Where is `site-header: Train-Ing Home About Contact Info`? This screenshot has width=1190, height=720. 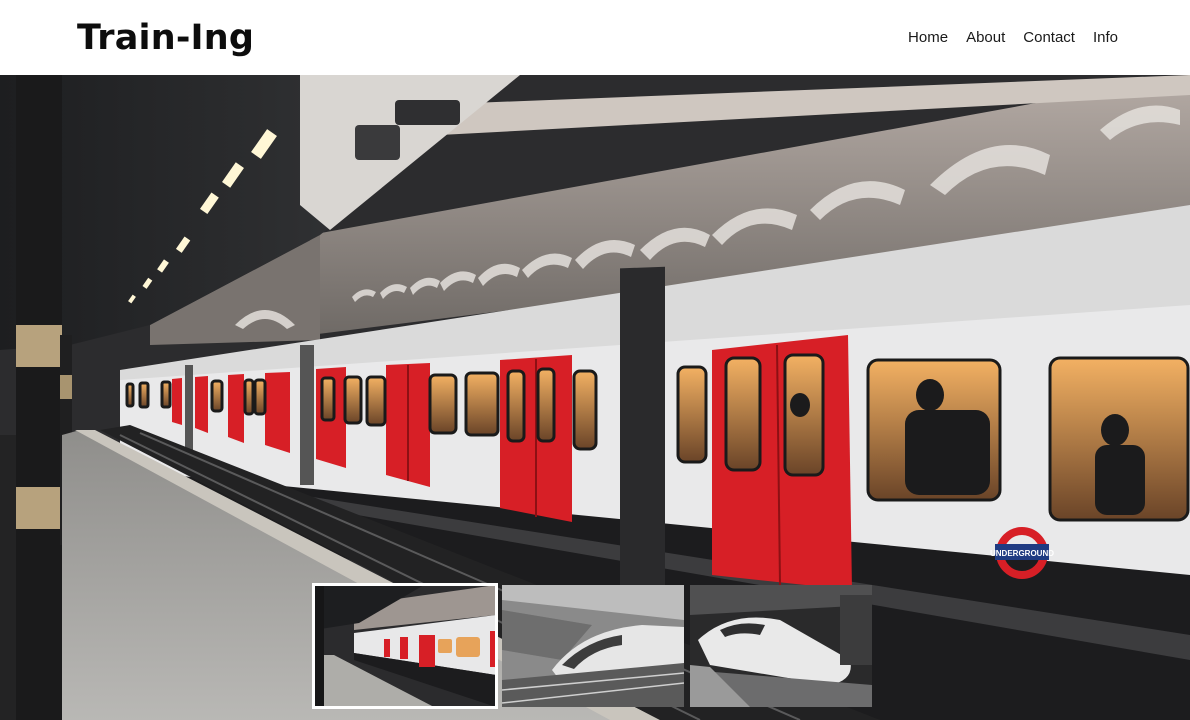 site-header: Train-Ing Home About Contact Info is located at coordinates (595, 37).